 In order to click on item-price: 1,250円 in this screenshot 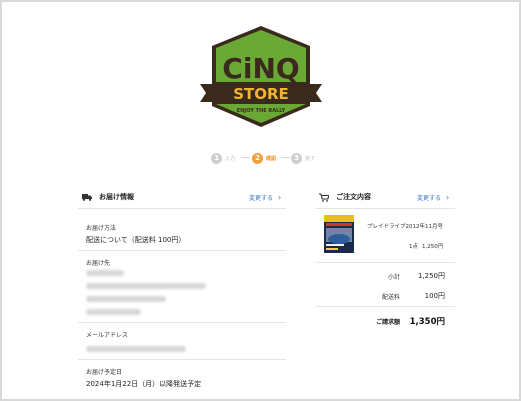, I will do `click(433, 247)`.